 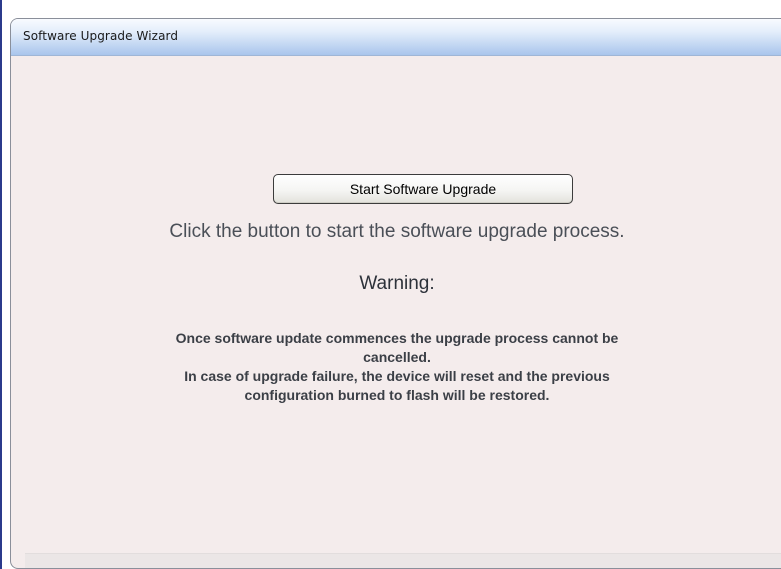 I want to click on wizard-title: Software Upgrade Wizard, so click(x=101, y=36).